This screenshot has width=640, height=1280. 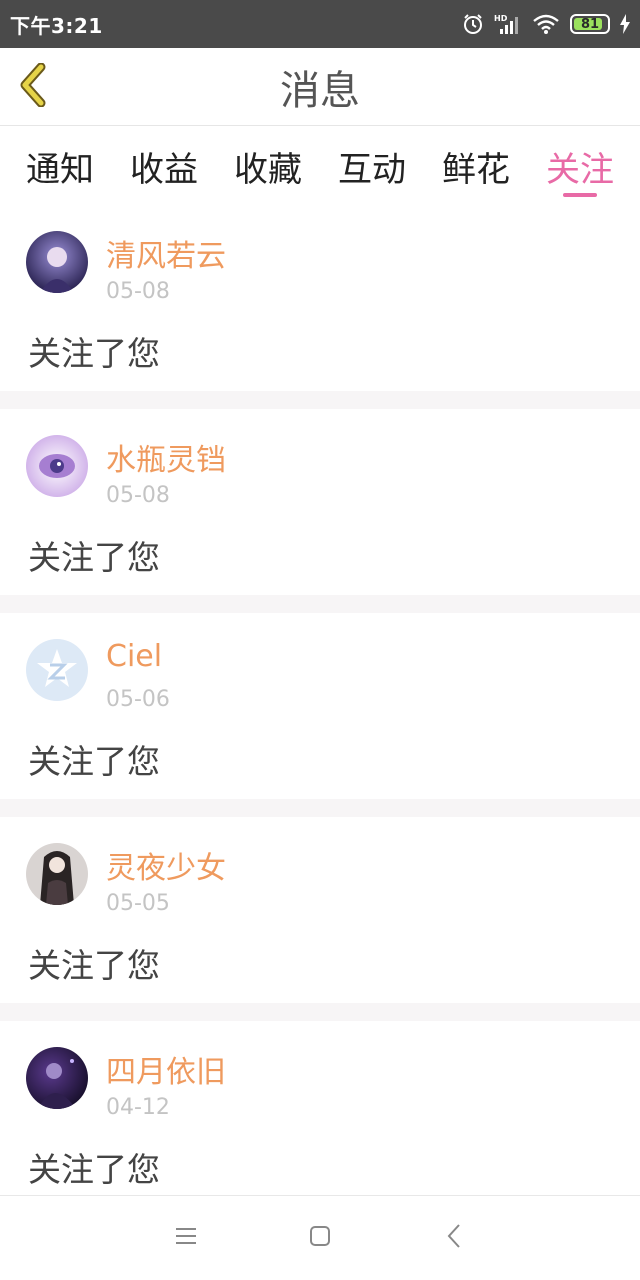 I want to click on status-icons: HD 81, so click(x=546, y=24).